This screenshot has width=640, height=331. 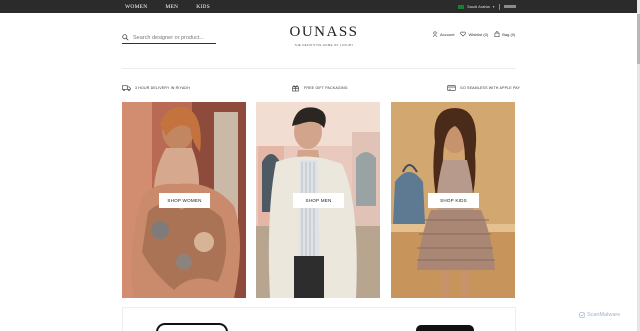 I want to click on country-selector: Saudi Arabia ▾, so click(x=479, y=6).